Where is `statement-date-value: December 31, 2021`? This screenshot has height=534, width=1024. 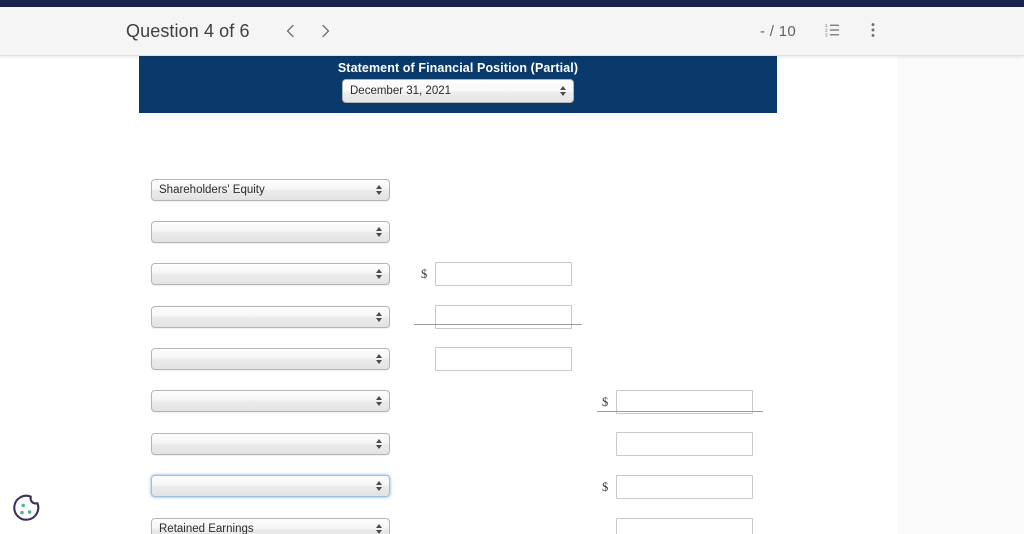
statement-date-value: December 31, 2021 is located at coordinates (401, 91).